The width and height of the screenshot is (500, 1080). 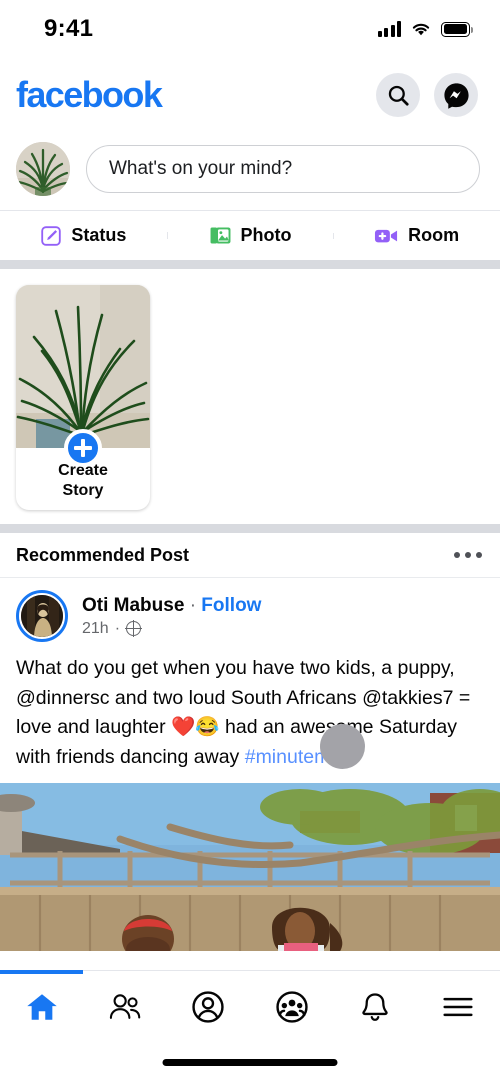 I want to click on create-story-line2: Story, so click(x=83, y=491).